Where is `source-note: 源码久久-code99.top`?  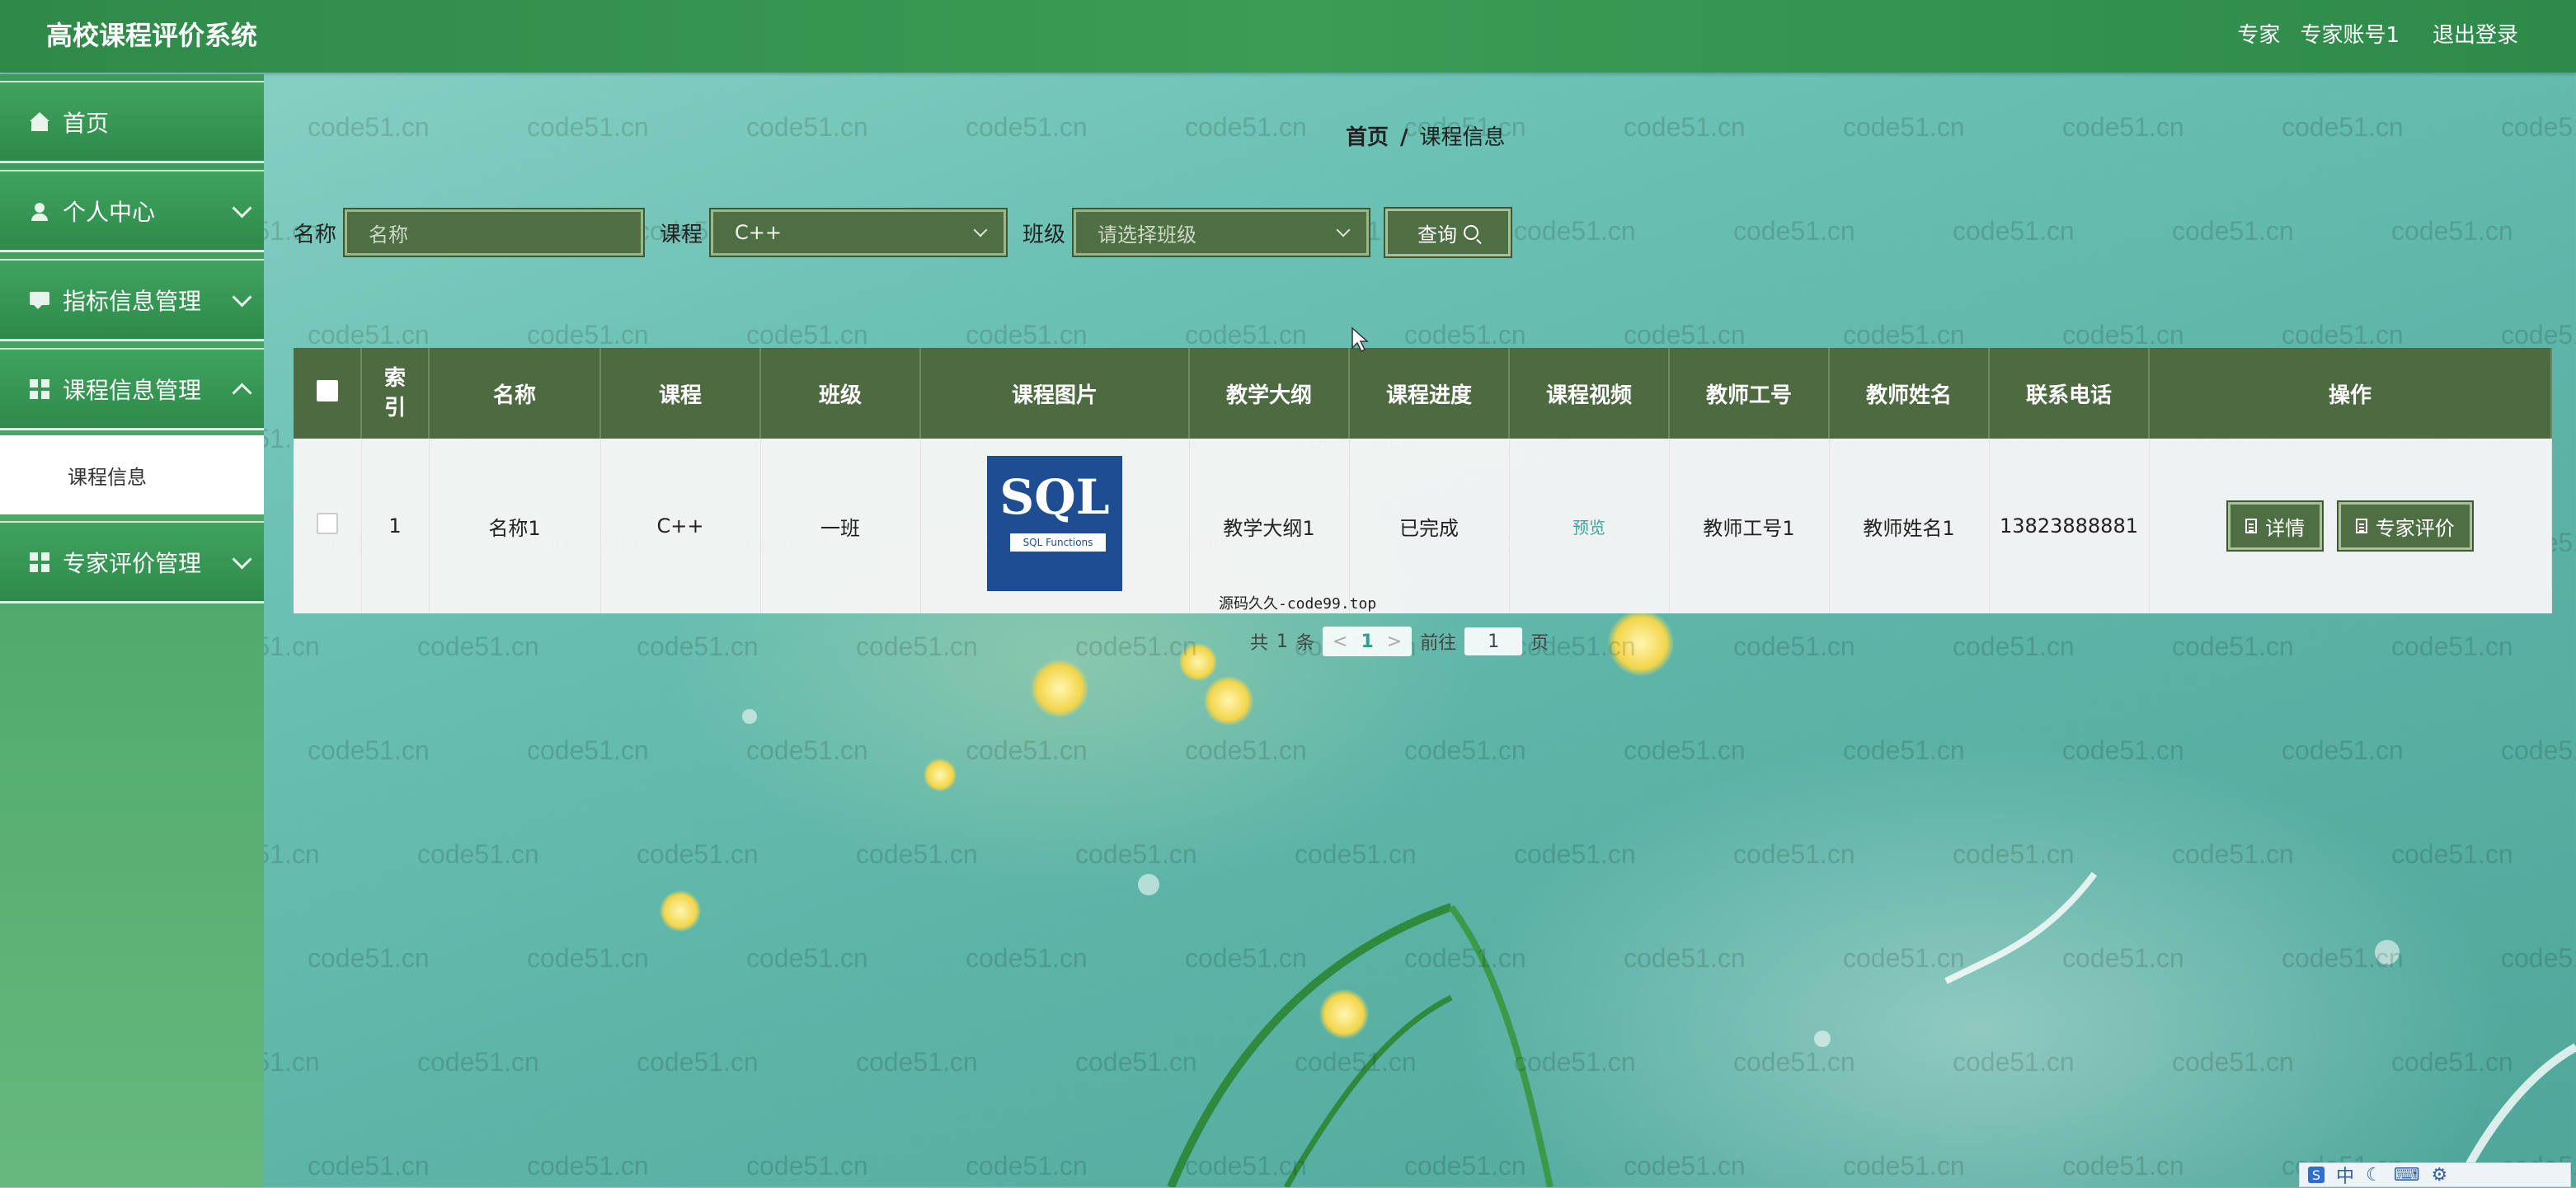
source-note: 源码久久-code99.top is located at coordinates (1298, 604).